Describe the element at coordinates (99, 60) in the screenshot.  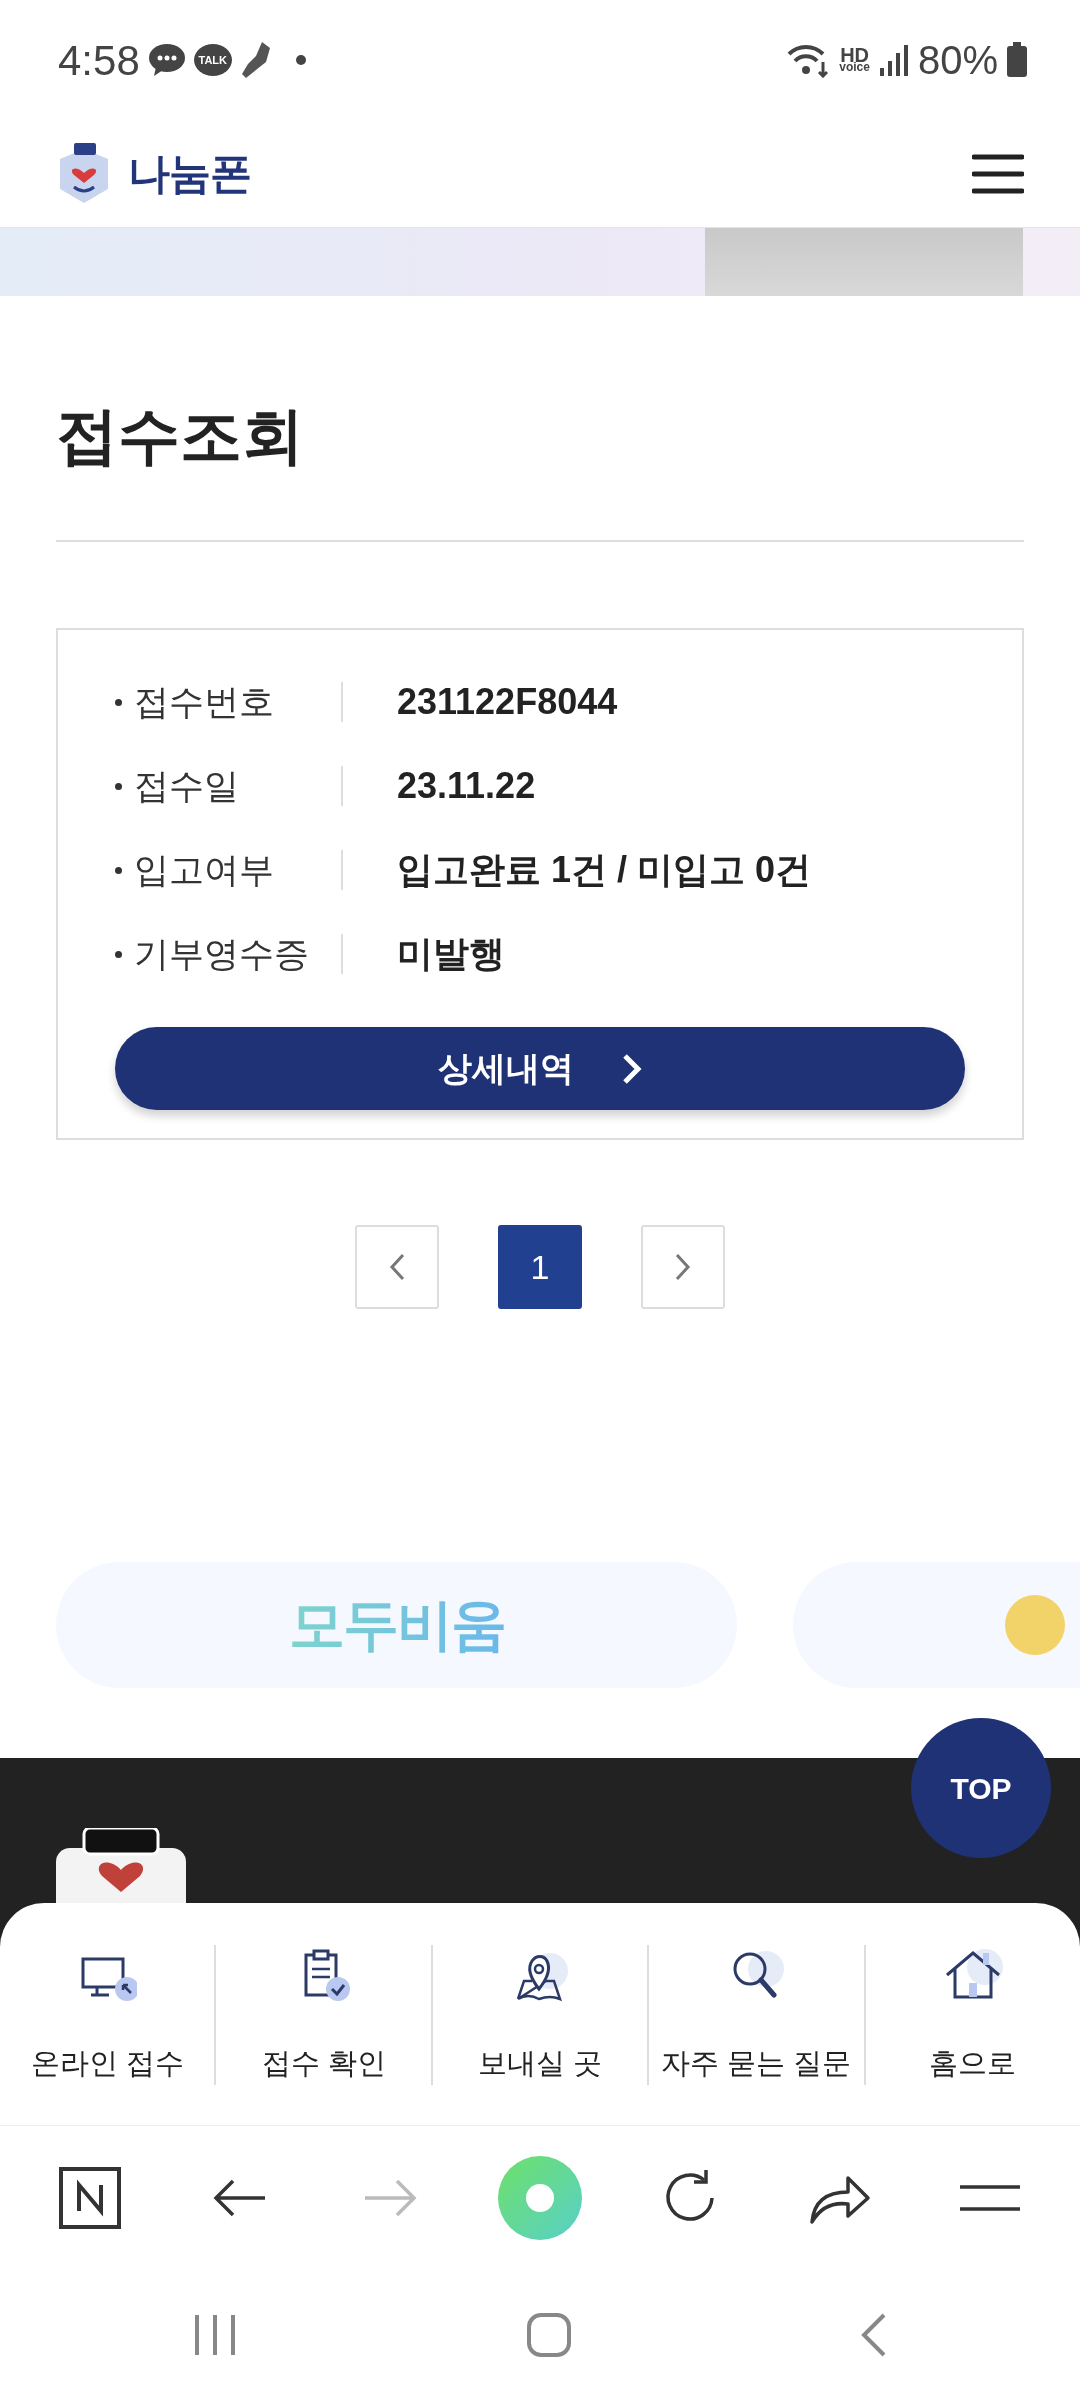
I see `clock-time: 4:58` at that location.